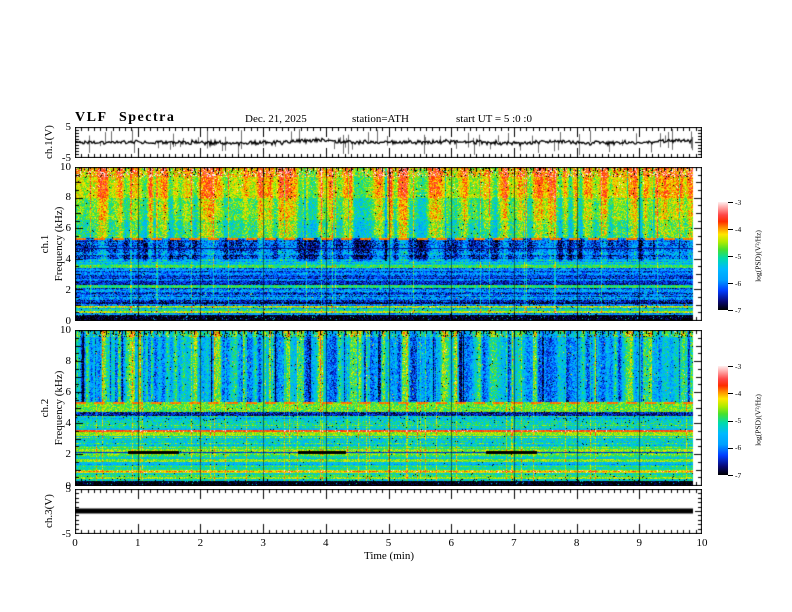 This screenshot has height=612, width=792. I want to click on colorbar-ch2, so click(723, 420).